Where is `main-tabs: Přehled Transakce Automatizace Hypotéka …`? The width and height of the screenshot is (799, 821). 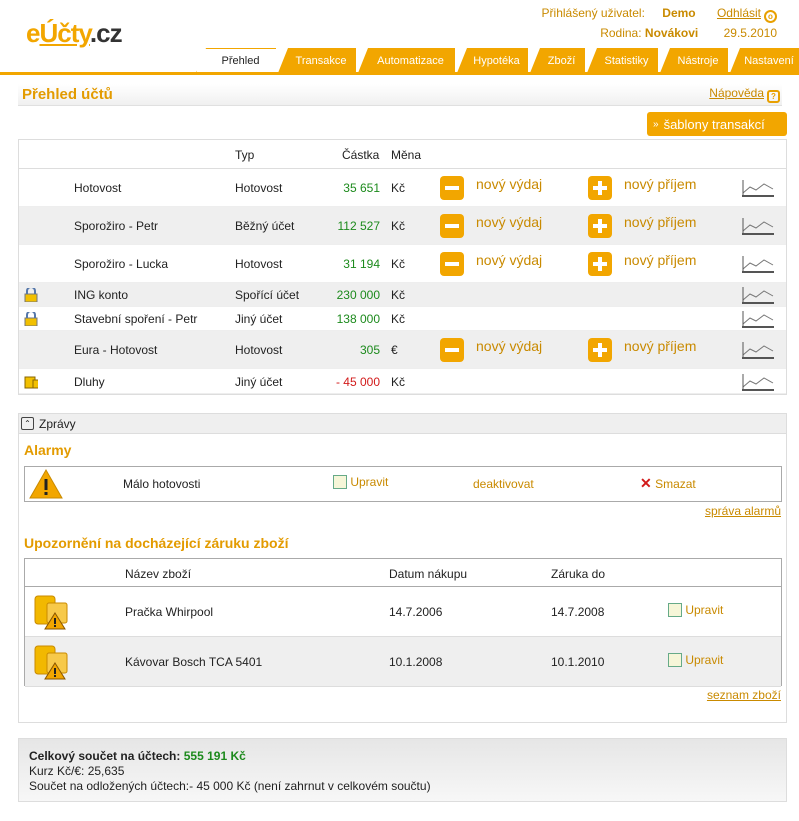 main-tabs: Přehled Transakce Automatizace Hypotéka … is located at coordinates (497, 60).